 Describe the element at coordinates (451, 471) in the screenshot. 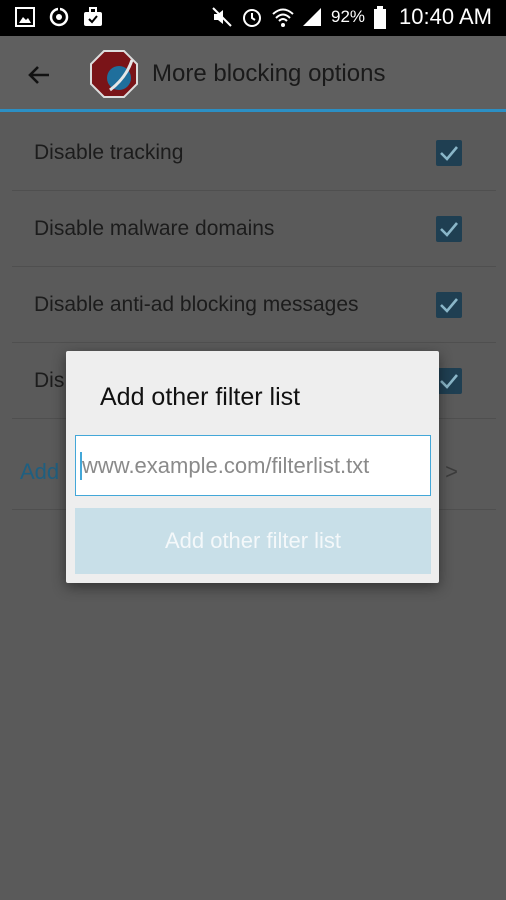

I see `chevron-right-icon: >` at that location.